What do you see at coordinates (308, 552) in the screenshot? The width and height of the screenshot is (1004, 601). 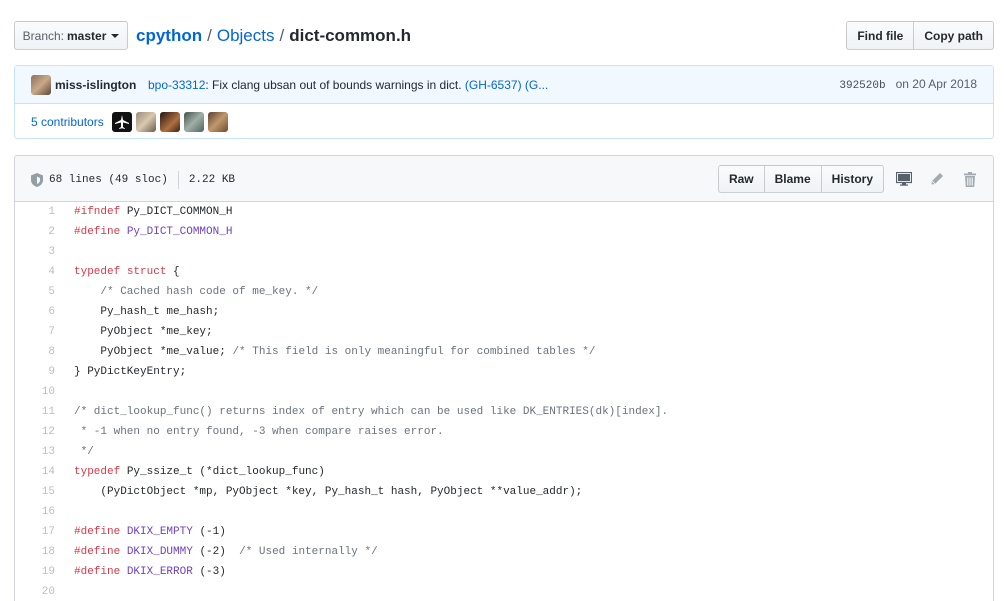 I see `code-token: /* Used internally */` at bounding box center [308, 552].